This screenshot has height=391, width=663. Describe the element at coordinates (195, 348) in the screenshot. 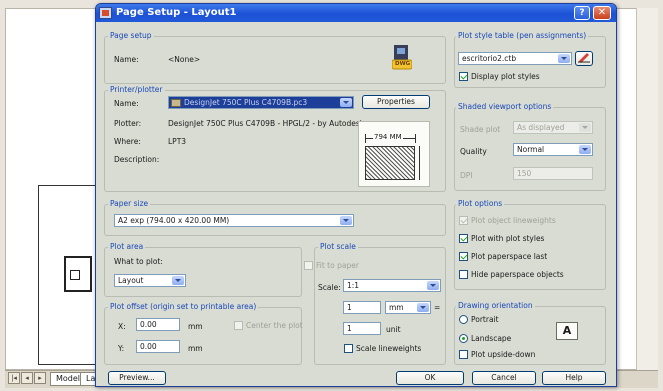

I see `offset-y-unit: mm` at that location.